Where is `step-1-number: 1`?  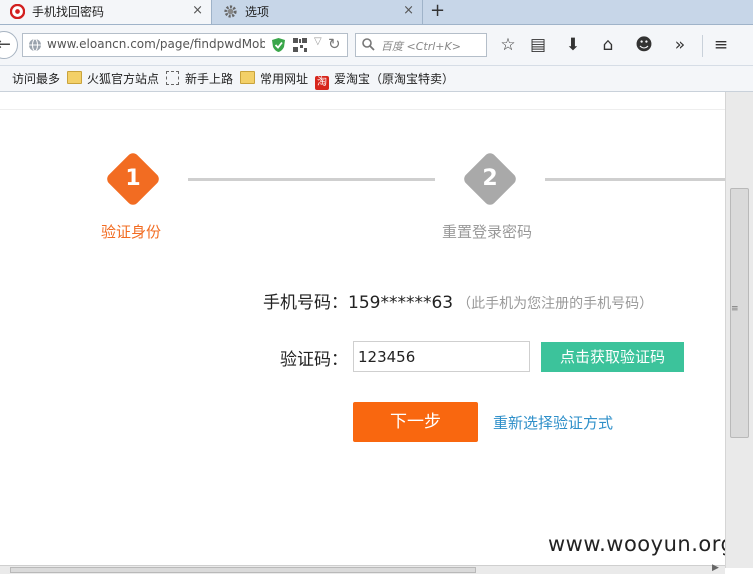
step-1-number: 1 is located at coordinates (133, 178).